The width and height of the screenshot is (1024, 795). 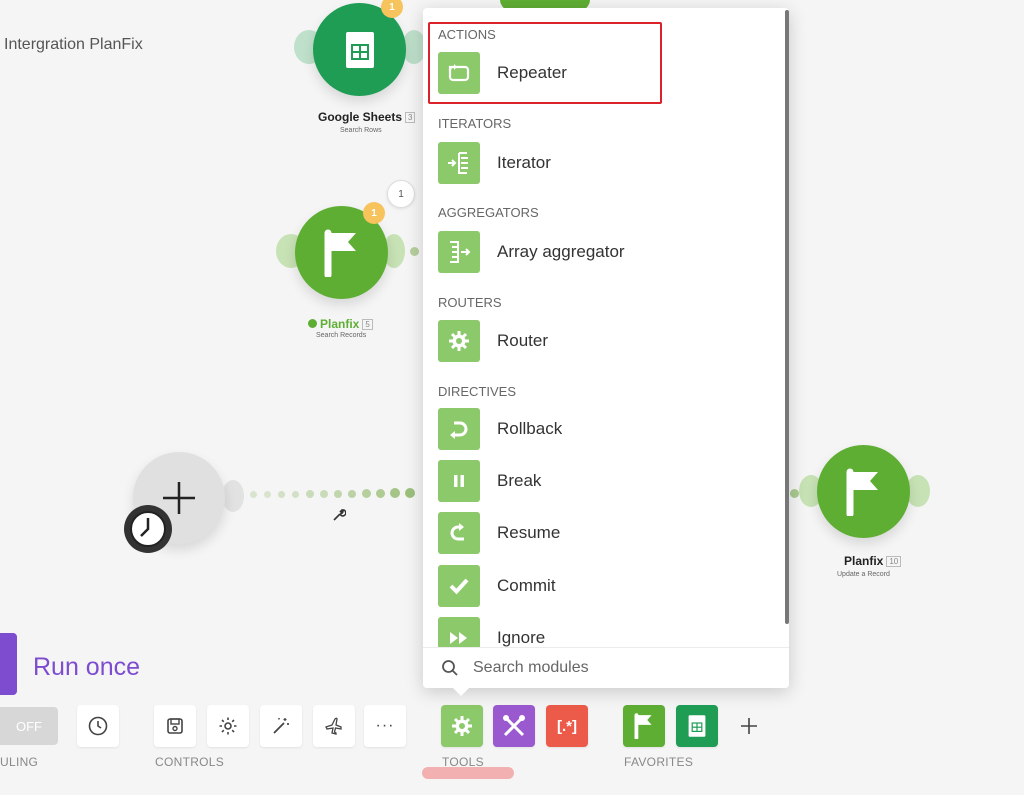 What do you see at coordinates (659, 762) in the screenshot?
I see `favorites-label: FAVORITES` at bounding box center [659, 762].